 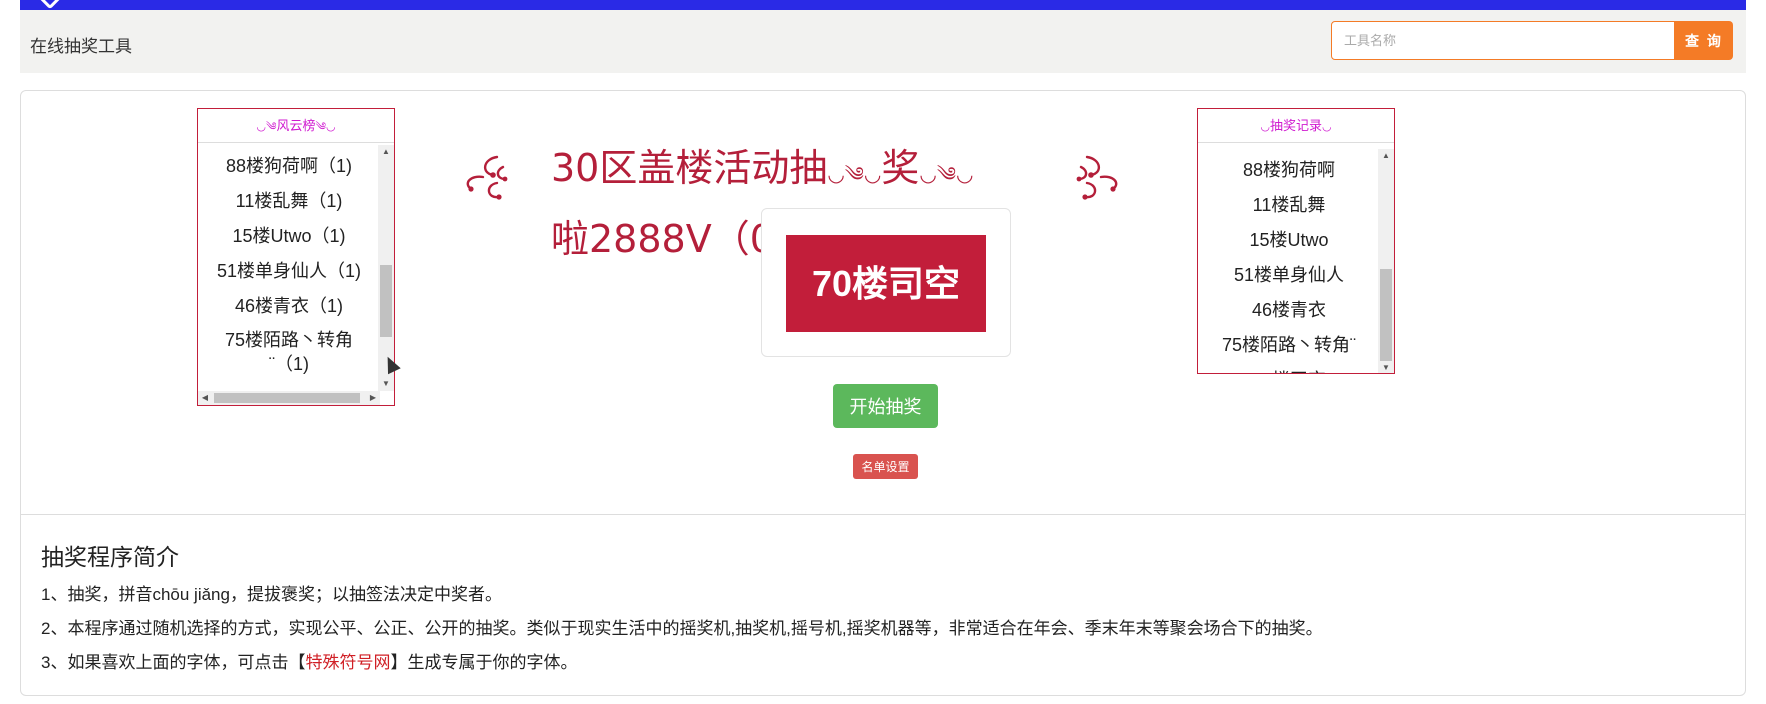 I want to click on intro-line-1: 1、抽奖，拼音chōu jiǎng，提拔褒奖；以抽签法决定中奖者。, so click(x=271, y=594).